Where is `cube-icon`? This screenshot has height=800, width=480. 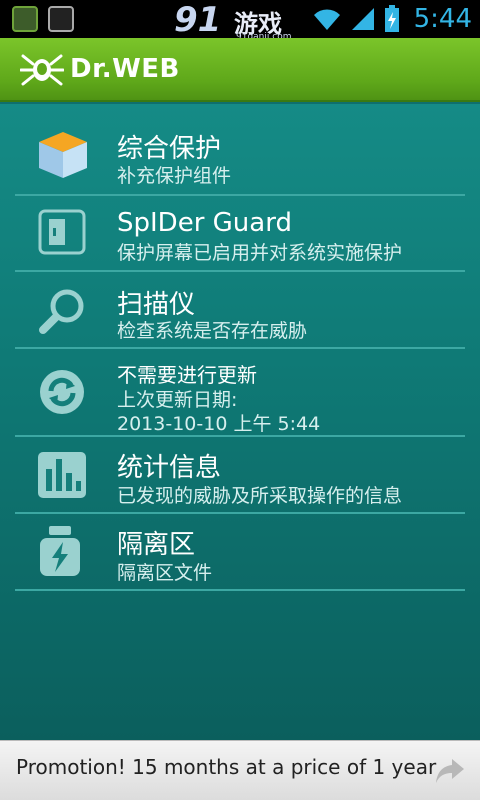 cube-icon is located at coordinates (63, 155).